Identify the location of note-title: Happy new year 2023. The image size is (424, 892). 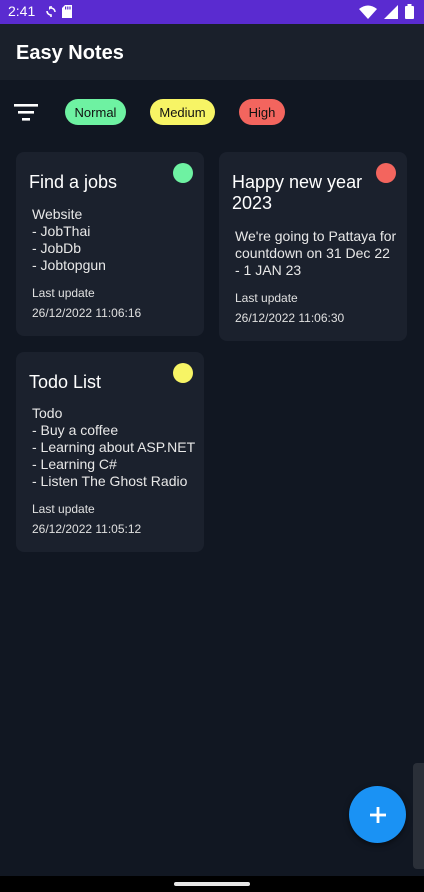
(297, 192).